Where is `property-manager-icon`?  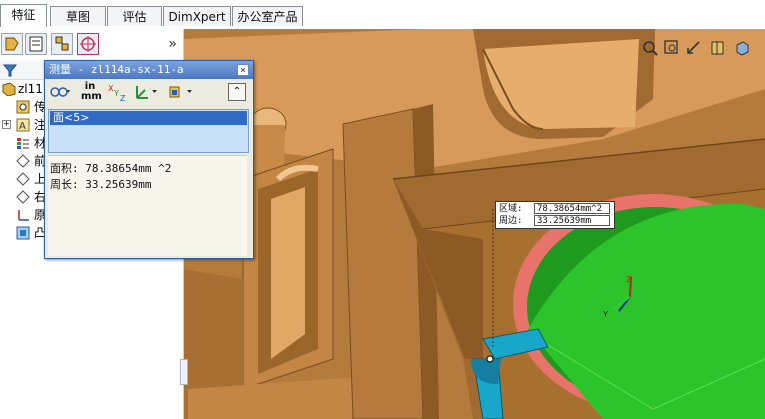
property-manager-icon is located at coordinates (36, 44).